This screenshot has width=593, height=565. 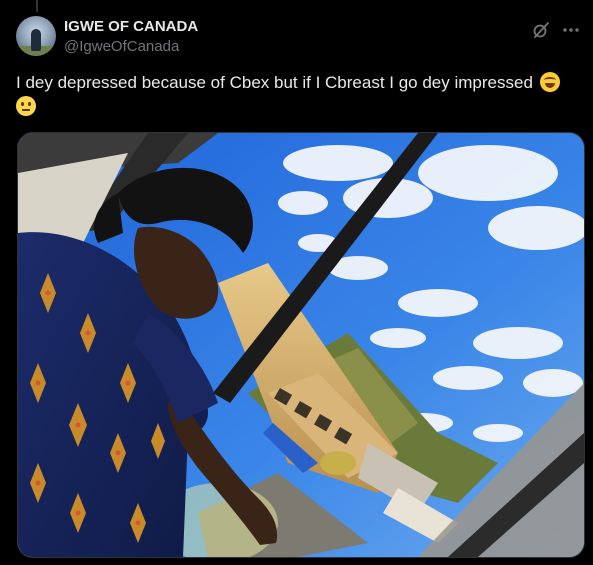 What do you see at coordinates (298, 38) in the screenshot?
I see `post-header: IGWE OF CANADA @IgweOfCanada` at bounding box center [298, 38].